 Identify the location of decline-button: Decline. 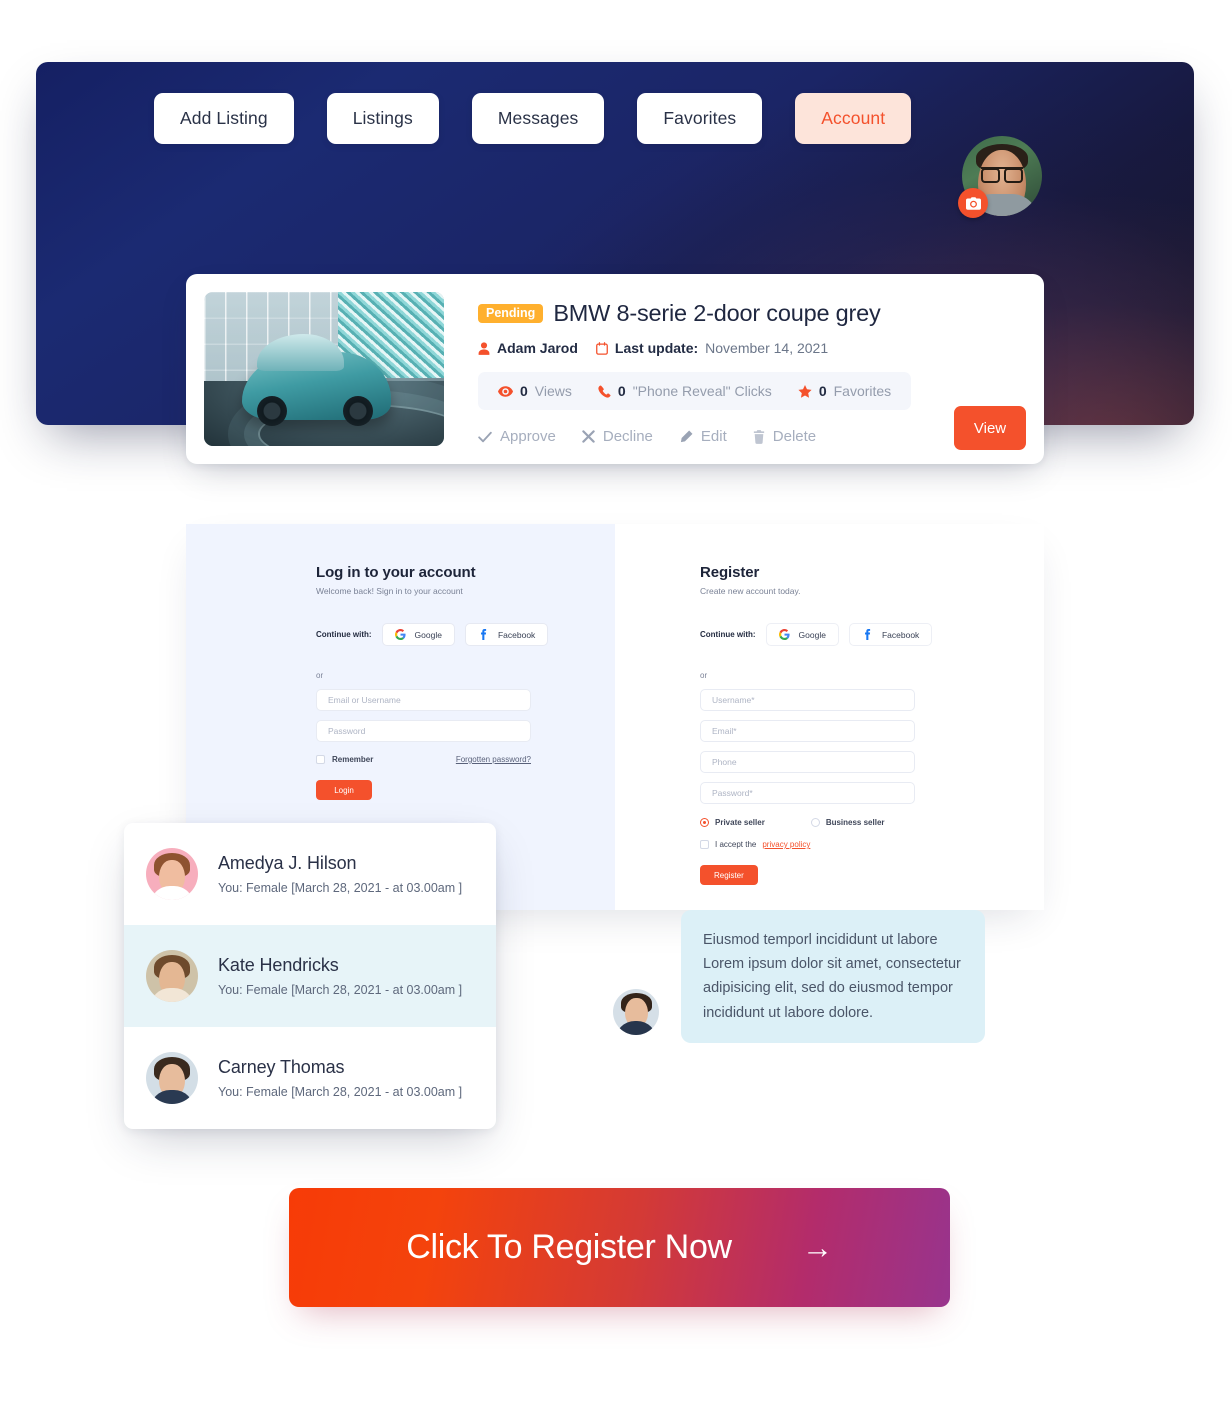
(617, 436).